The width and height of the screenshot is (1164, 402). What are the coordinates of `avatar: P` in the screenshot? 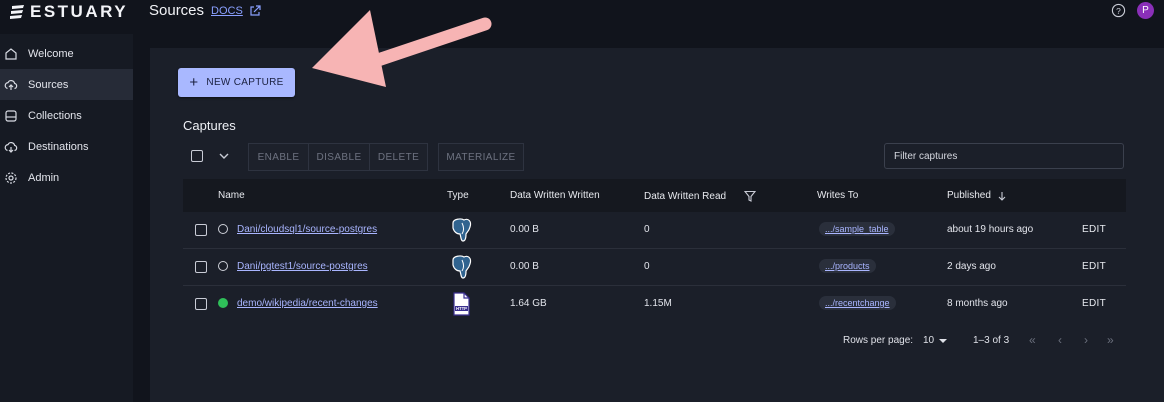 It's located at (1145, 10).